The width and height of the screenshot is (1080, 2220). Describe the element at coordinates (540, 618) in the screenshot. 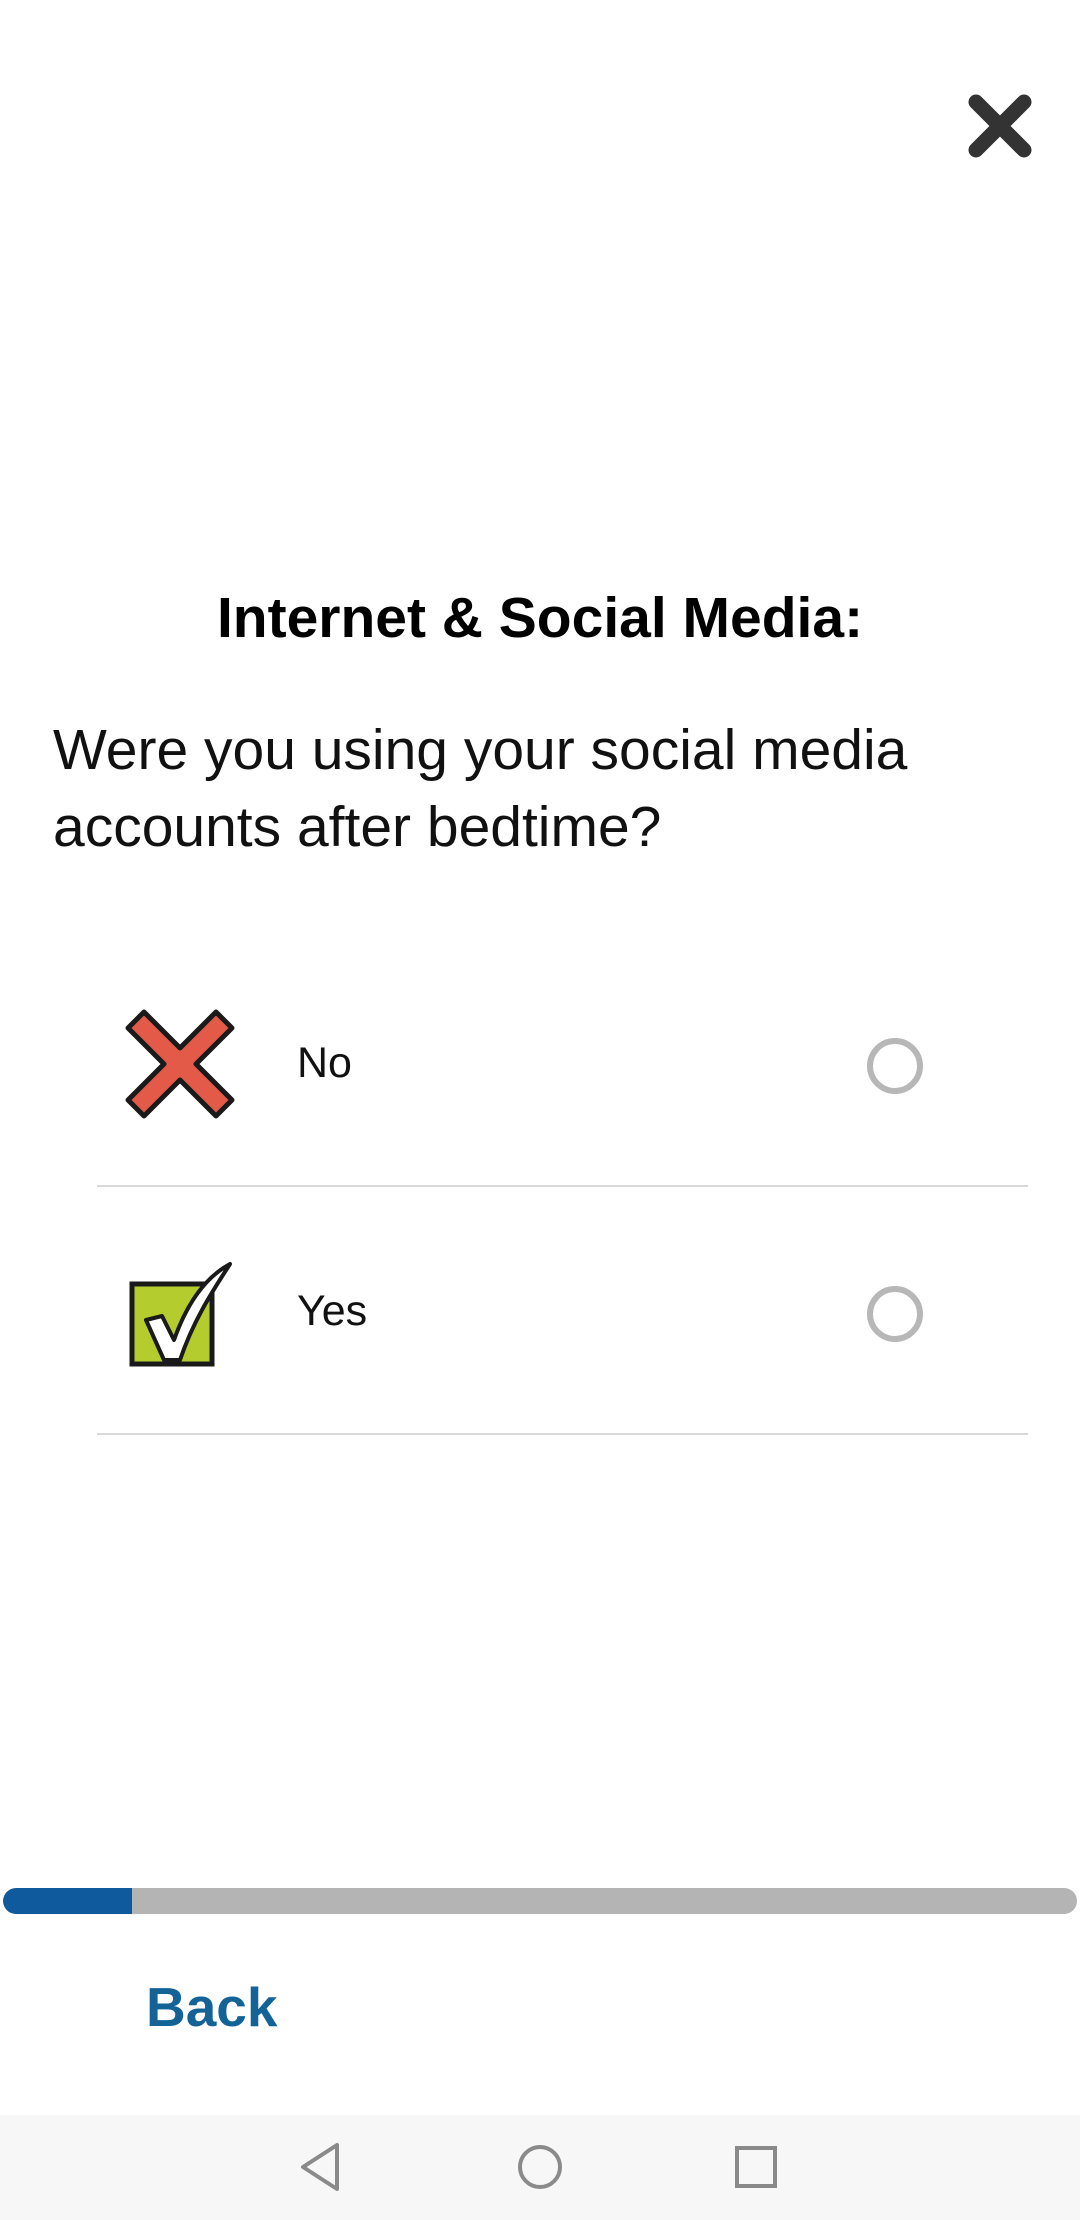

I see `section-title: Internet & Social Media:` at that location.